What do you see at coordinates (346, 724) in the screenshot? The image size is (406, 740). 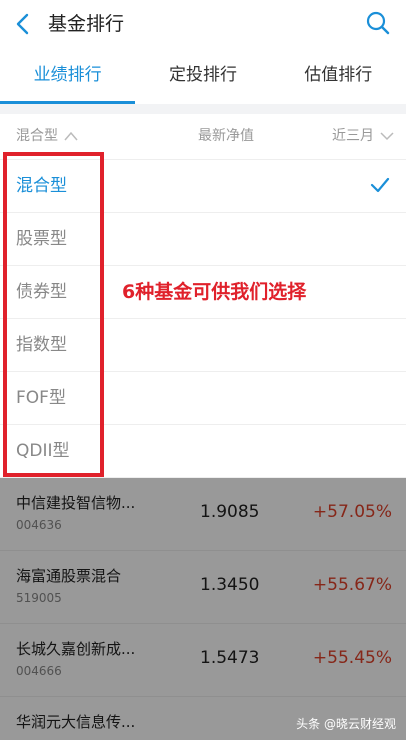 I see `watermark: 头条 @晓云财经观` at bounding box center [346, 724].